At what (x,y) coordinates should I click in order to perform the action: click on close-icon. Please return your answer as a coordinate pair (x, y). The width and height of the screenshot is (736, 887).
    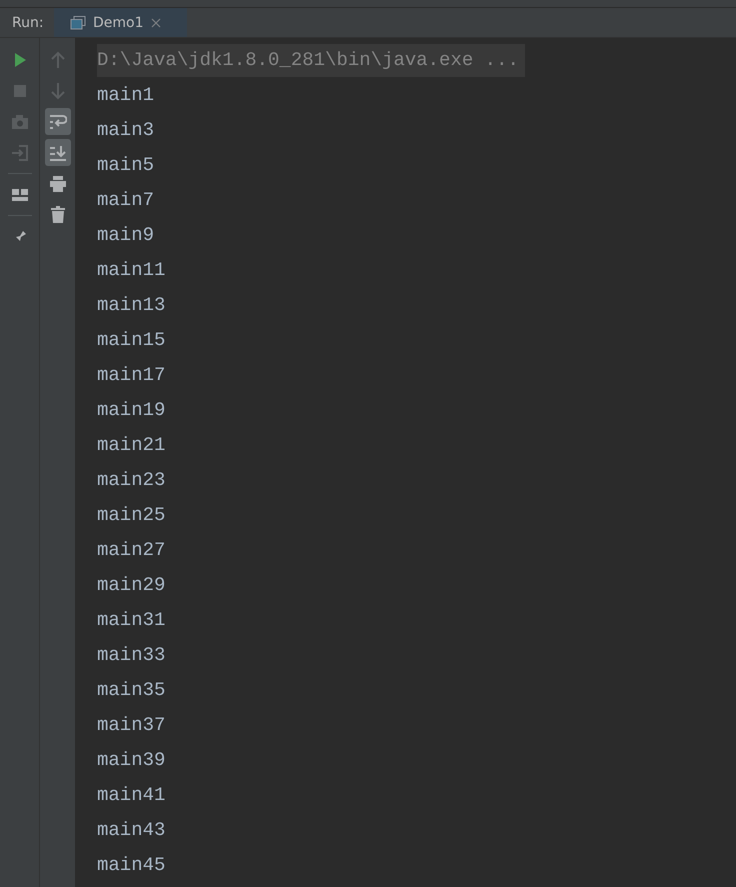
    Looking at the image, I should click on (155, 23).